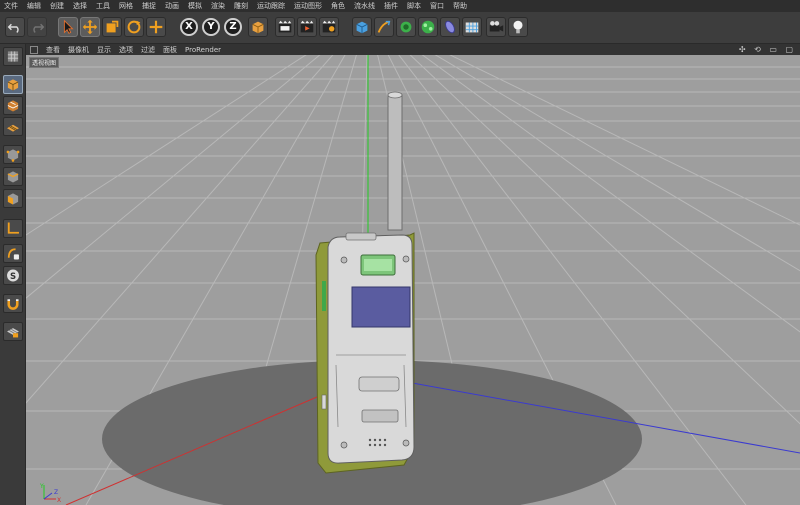  Describe the element at coordinates (59, 500) in the screenshot. I see `gizmo-x-label: X` at that location.